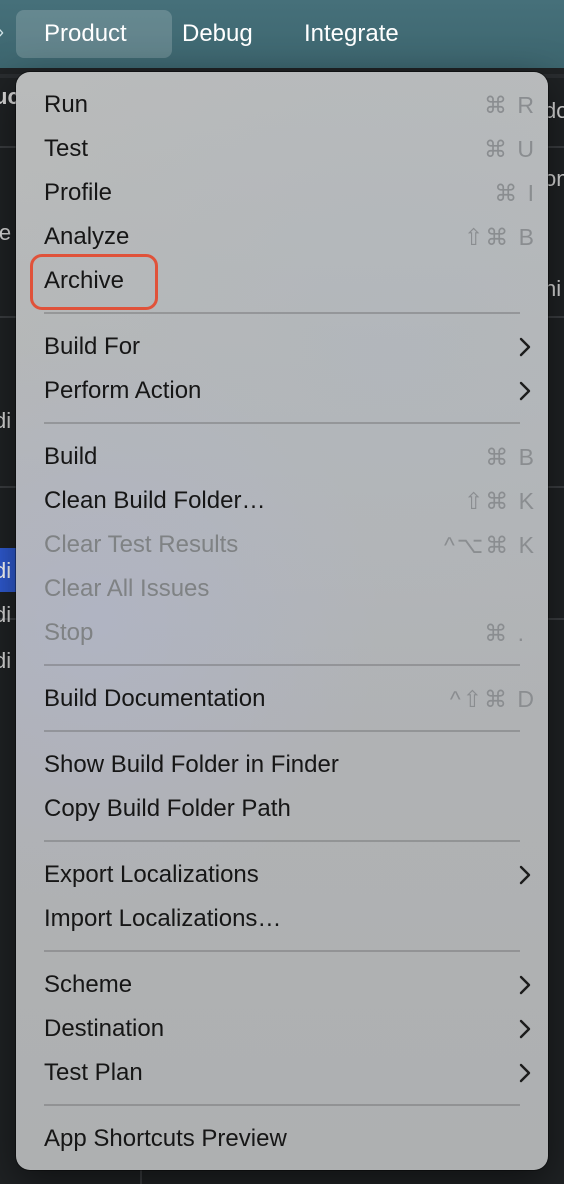  Describe the element at coordinates (69, 632) in the screenshot. I see `menu-item-label: Stop` at that location.